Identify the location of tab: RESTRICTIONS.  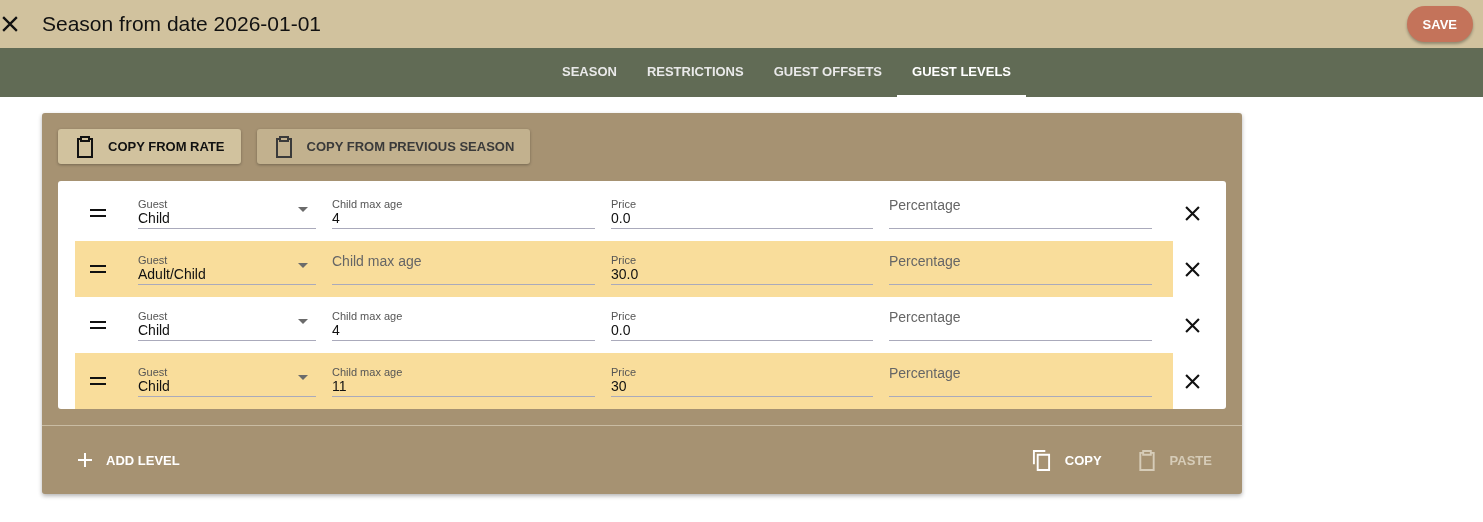
(695, 72).